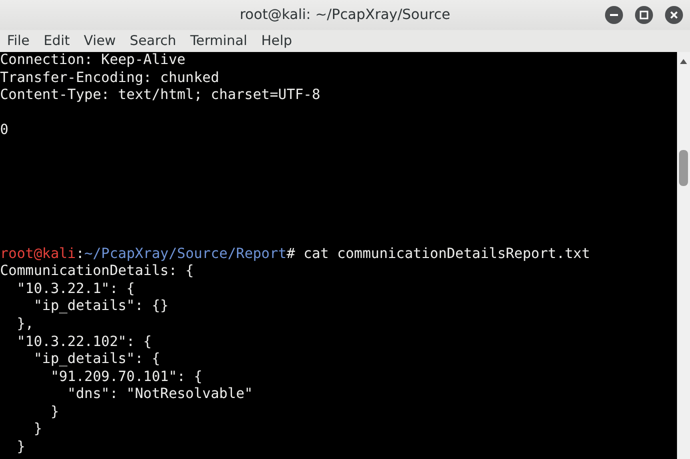  What do you see at coordinates (93, 61) in the screenshot?
I see `terminal-line: Connection: Keep-Alive` at bounding box center [93, 61].